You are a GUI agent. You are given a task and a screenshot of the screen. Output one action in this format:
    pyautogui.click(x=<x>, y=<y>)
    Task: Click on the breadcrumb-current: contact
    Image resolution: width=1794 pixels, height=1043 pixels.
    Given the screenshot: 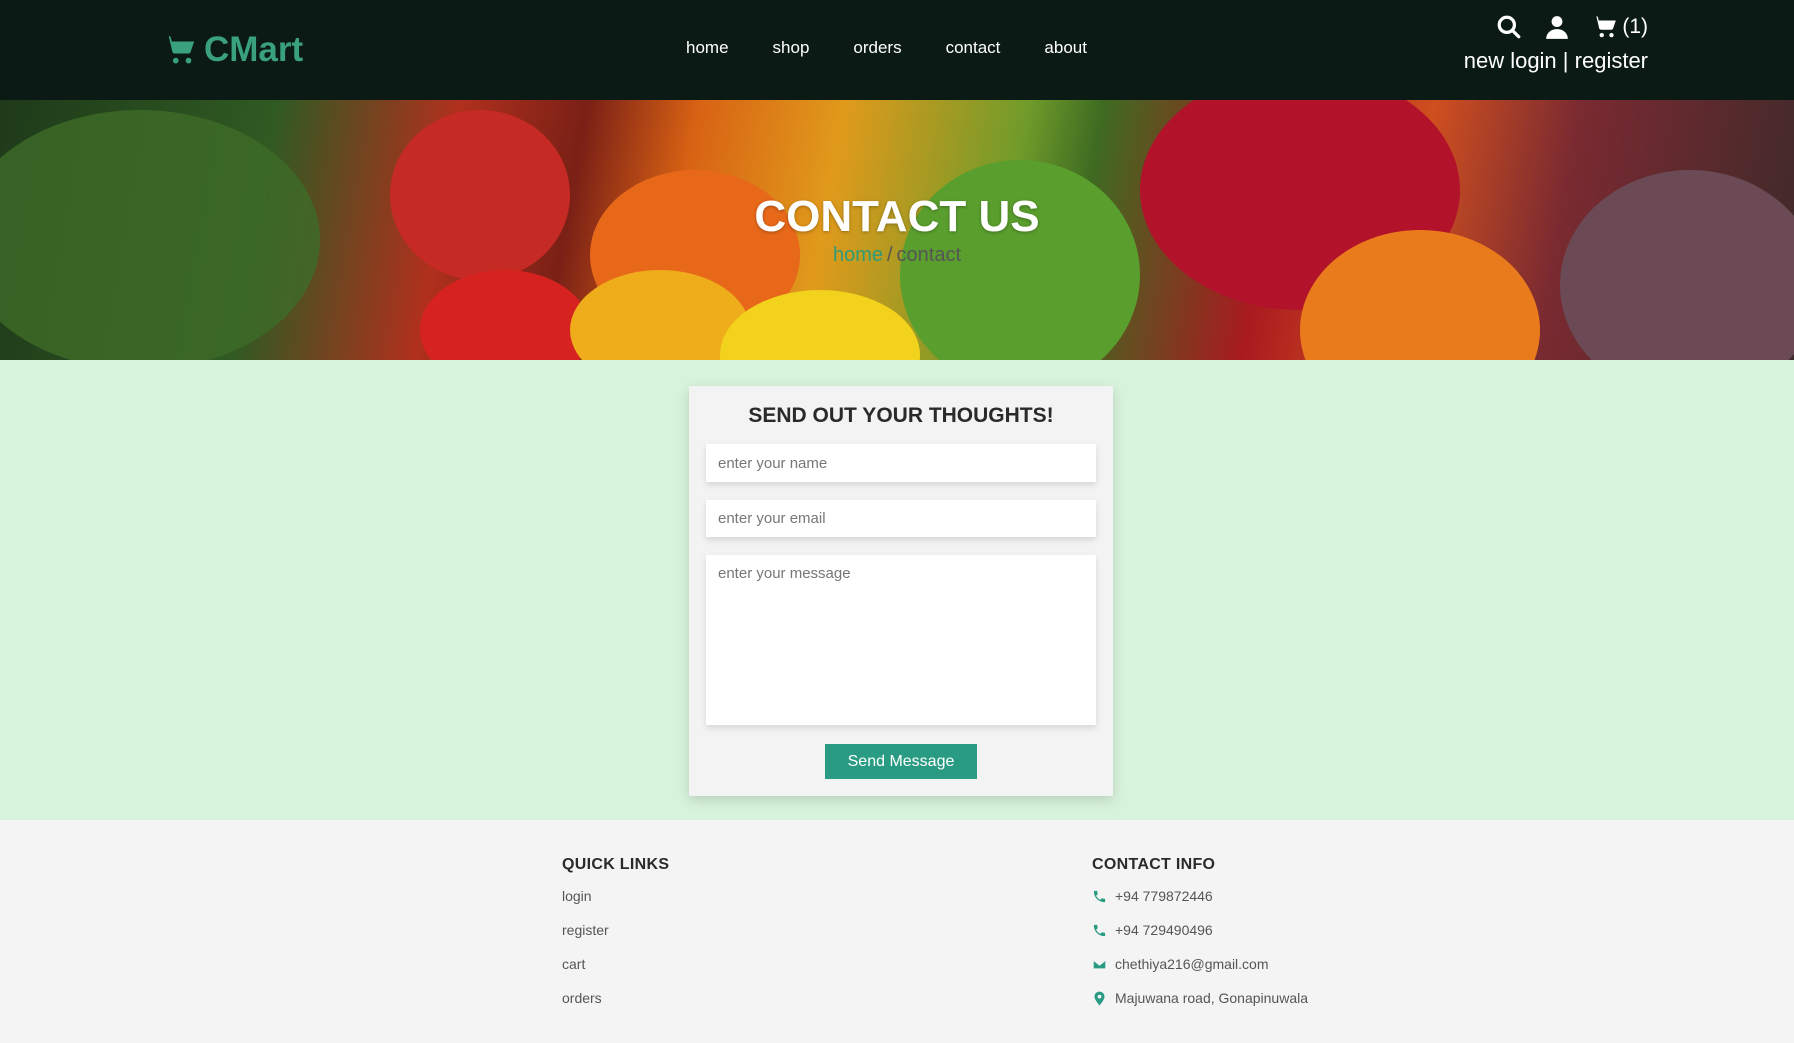 What is the action you would take?
    pyautogui.click(x=929, y=255)
    